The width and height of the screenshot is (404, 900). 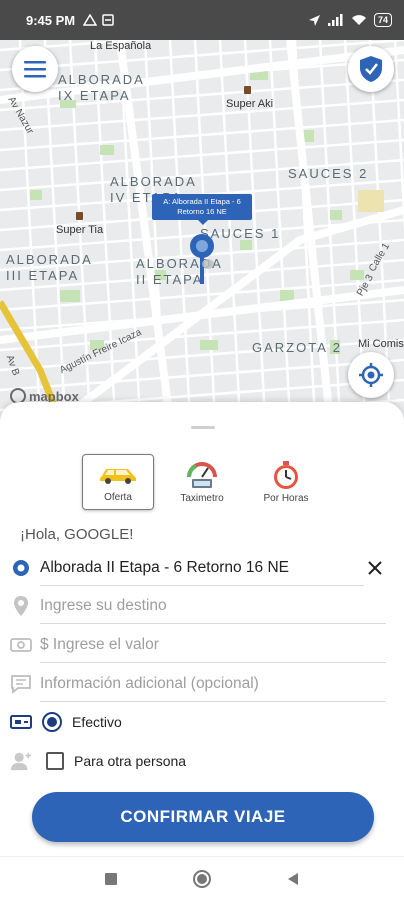 I want to click on origin-field: Alborada II Etapa - 6 Retorno 16 NE, so click(x=202, y=568).